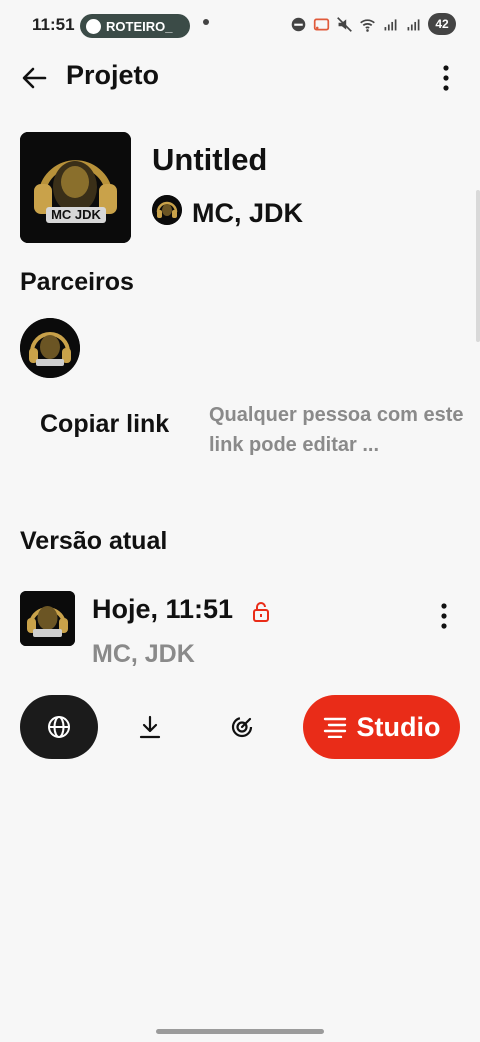  I want to click on version-thumbnail, so click(47, 618).